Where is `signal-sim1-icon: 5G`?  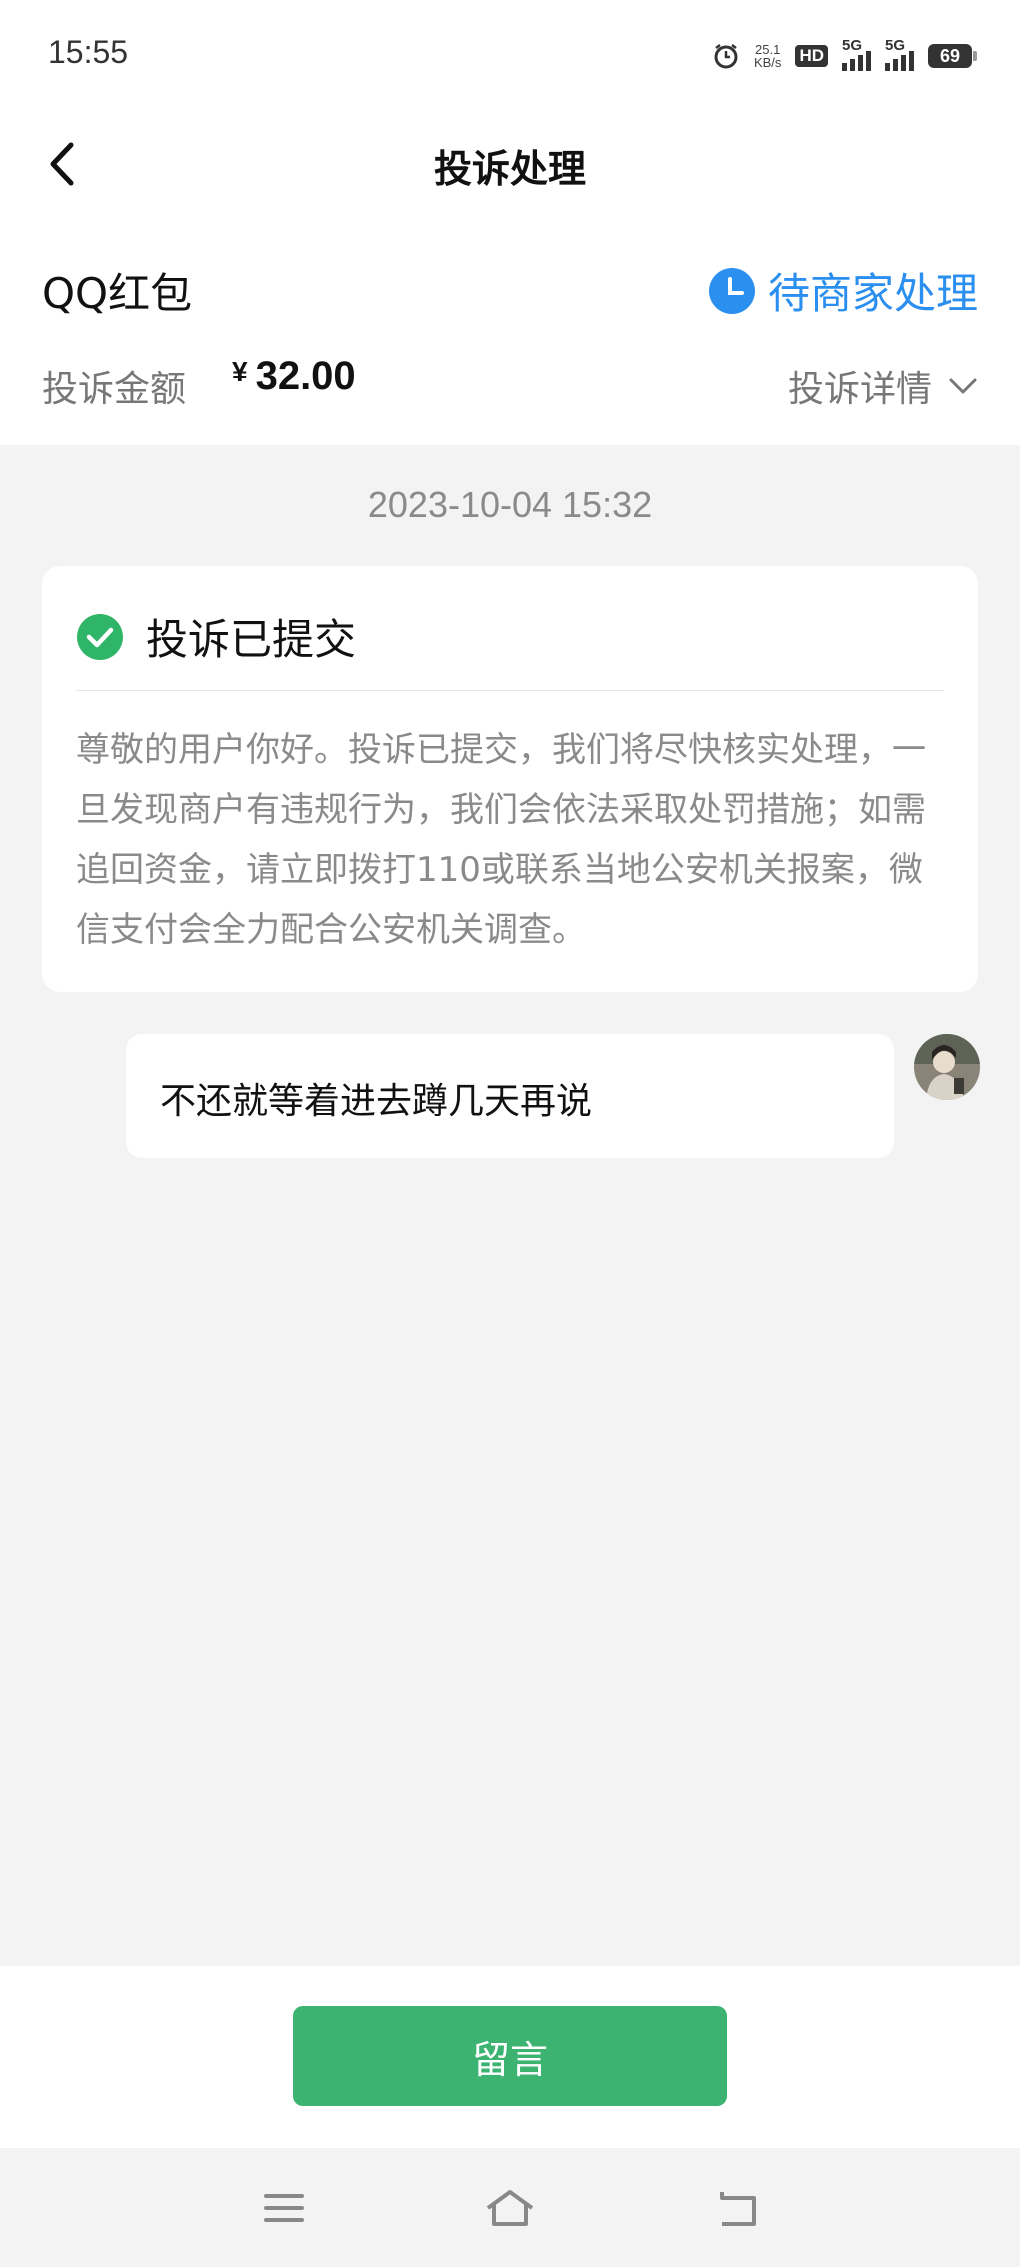
signal-sim1-icon: 5G is located at coordinates (856, 54).